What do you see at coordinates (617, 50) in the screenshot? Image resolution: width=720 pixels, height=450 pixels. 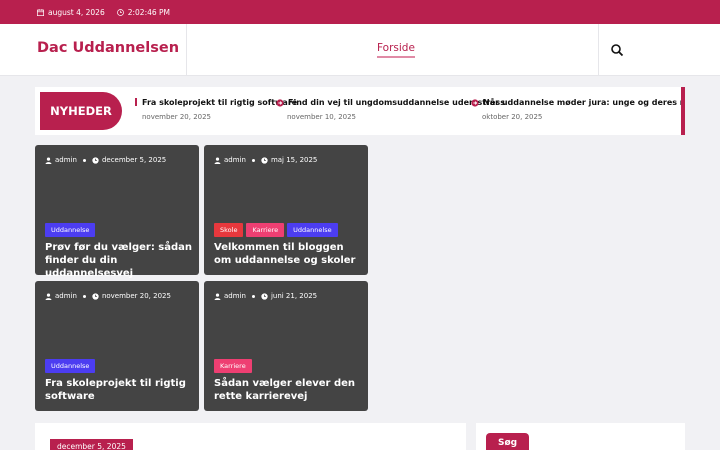 I see `search-icon` at bounding box center [617, 50].